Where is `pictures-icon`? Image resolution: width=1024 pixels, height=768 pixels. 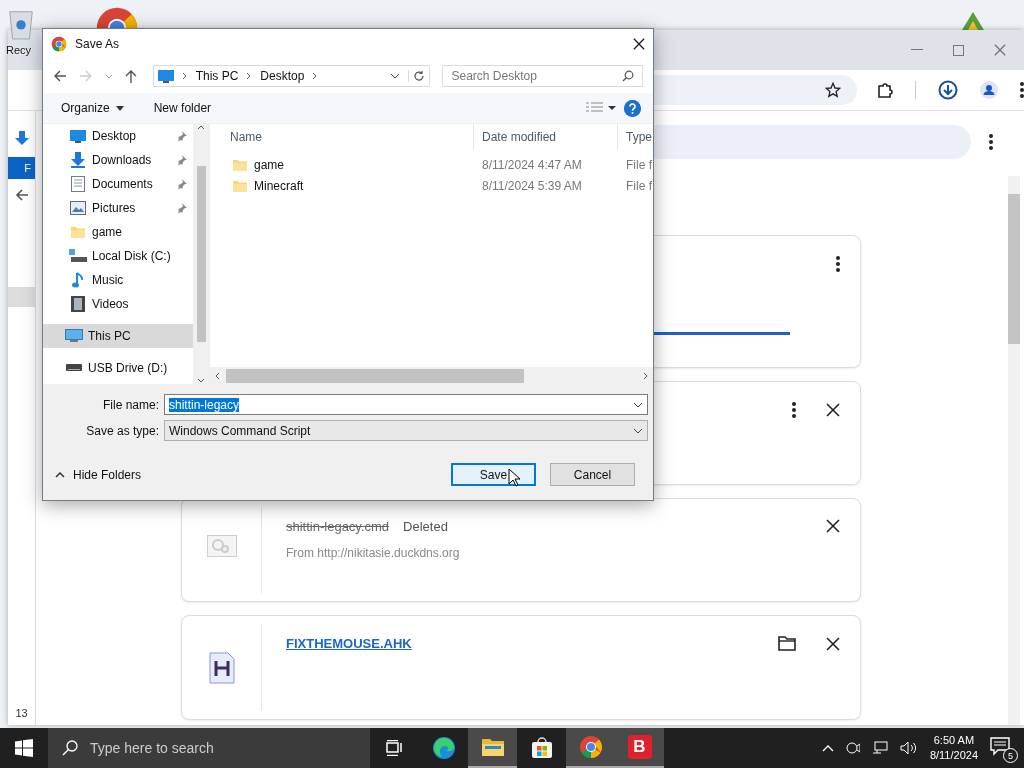 pictures-icon is located at coordinates (78, 208).